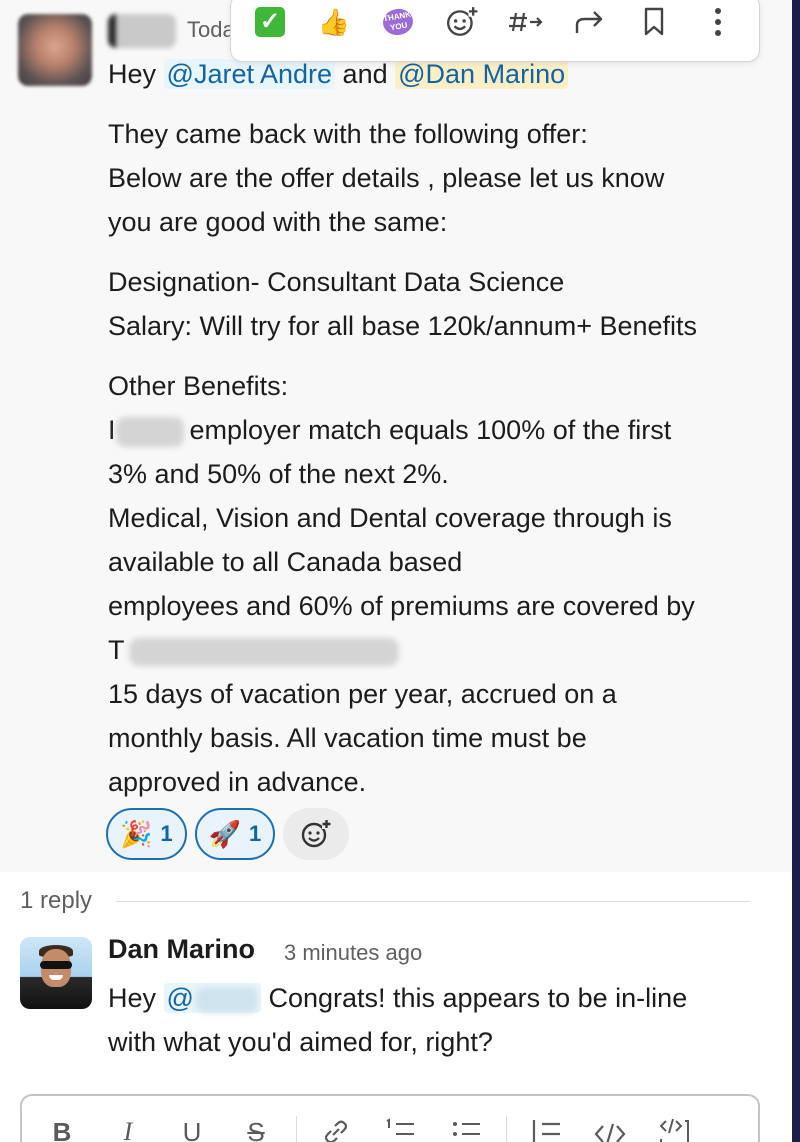  I want to click on reply-in-thread-icon, so click(526, 22).